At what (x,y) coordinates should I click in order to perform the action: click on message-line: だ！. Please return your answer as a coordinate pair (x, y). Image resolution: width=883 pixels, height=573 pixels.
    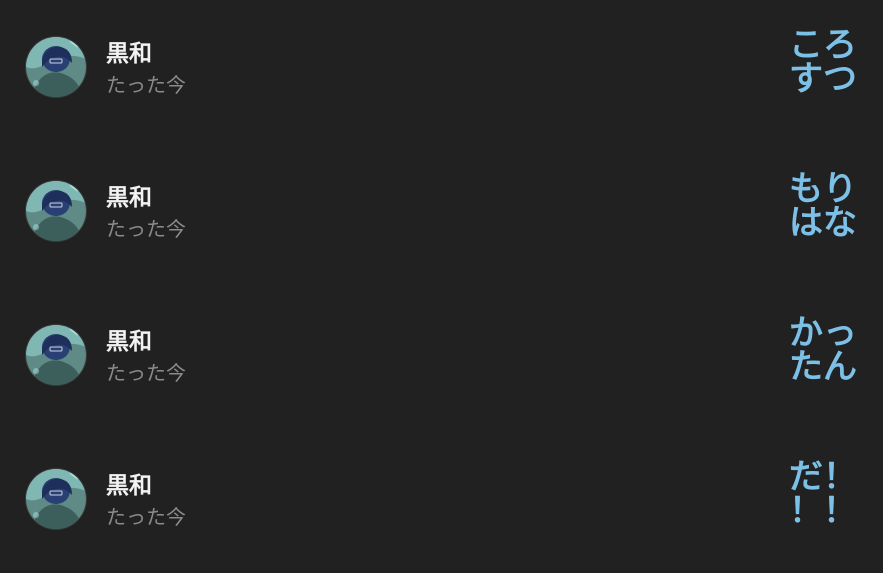
    Looking at the image, I should click on (823, 477).